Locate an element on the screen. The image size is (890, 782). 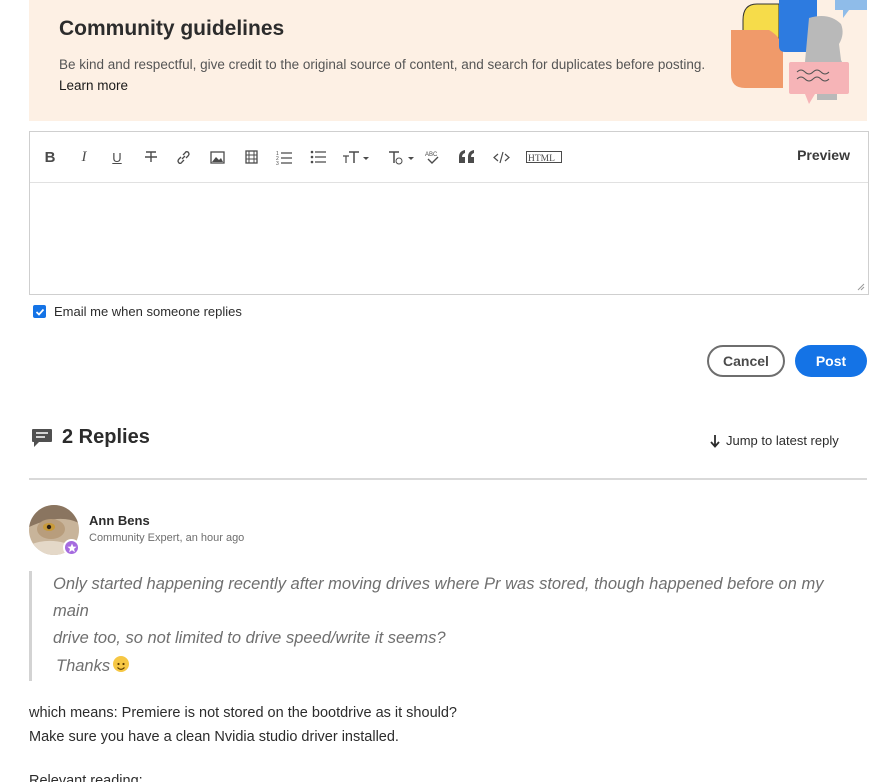
guidelines-title: Community guidelines is located at coordinates (172, 28).